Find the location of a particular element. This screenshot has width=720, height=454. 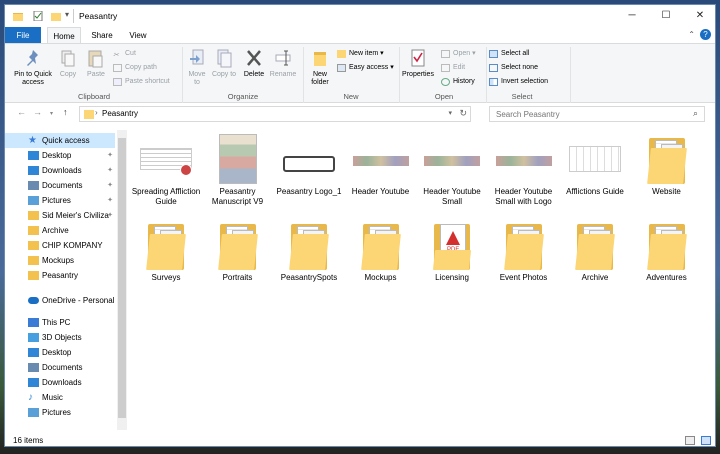

nav-item-pictures: Pictures is located at coordinates (60, 412).